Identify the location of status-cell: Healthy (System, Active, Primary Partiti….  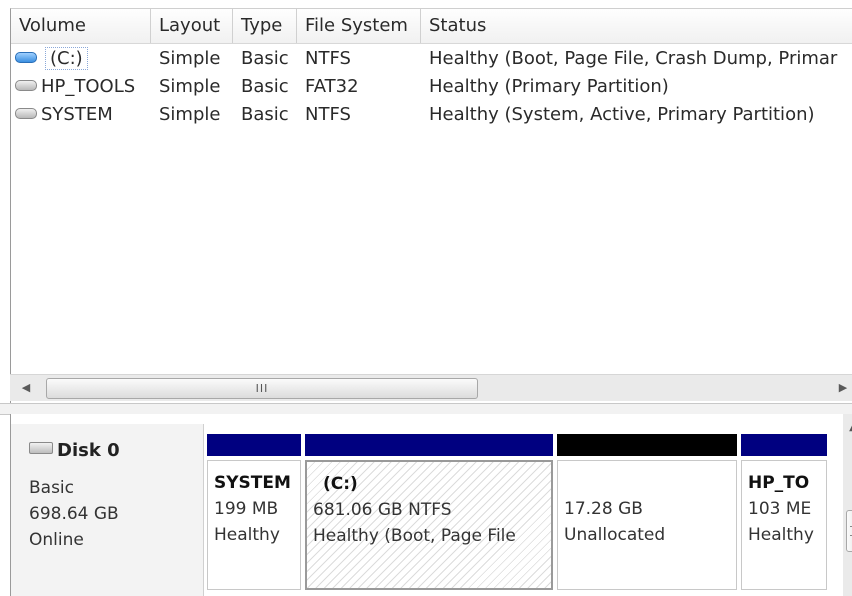
(622, 114).